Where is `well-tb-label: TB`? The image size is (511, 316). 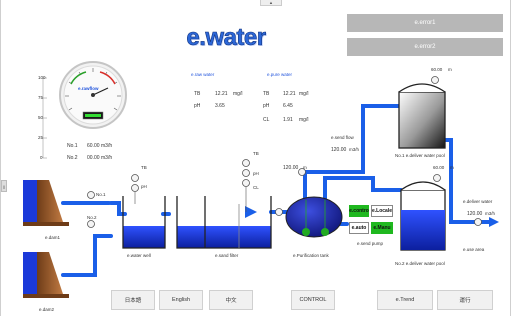
well-tb-label: TB is located at coordinates (144, 167).